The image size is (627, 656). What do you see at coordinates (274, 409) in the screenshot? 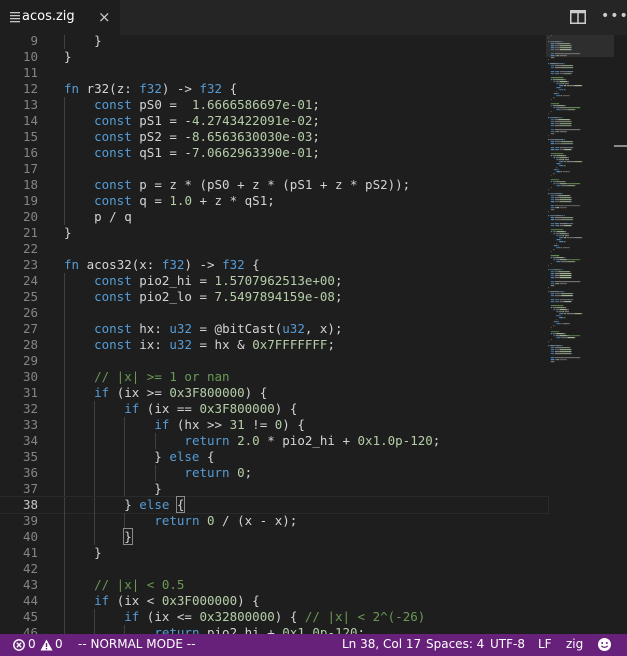
I see `code-line: 32 if (ix == 0x3F800000) {` at bounding box center [274, 409].